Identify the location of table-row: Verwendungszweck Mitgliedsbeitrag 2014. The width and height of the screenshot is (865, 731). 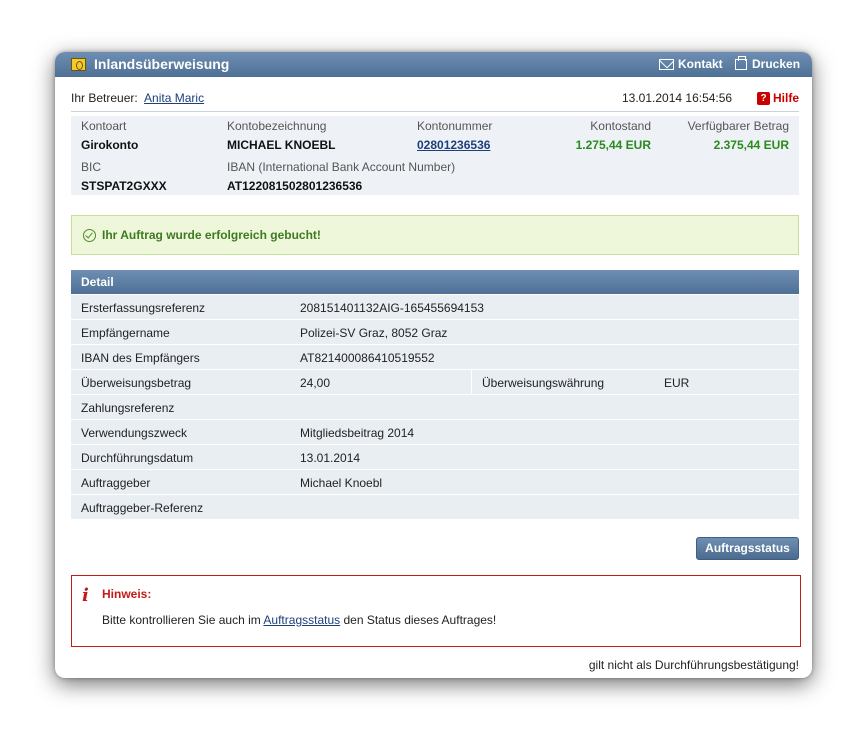
(435, 432).